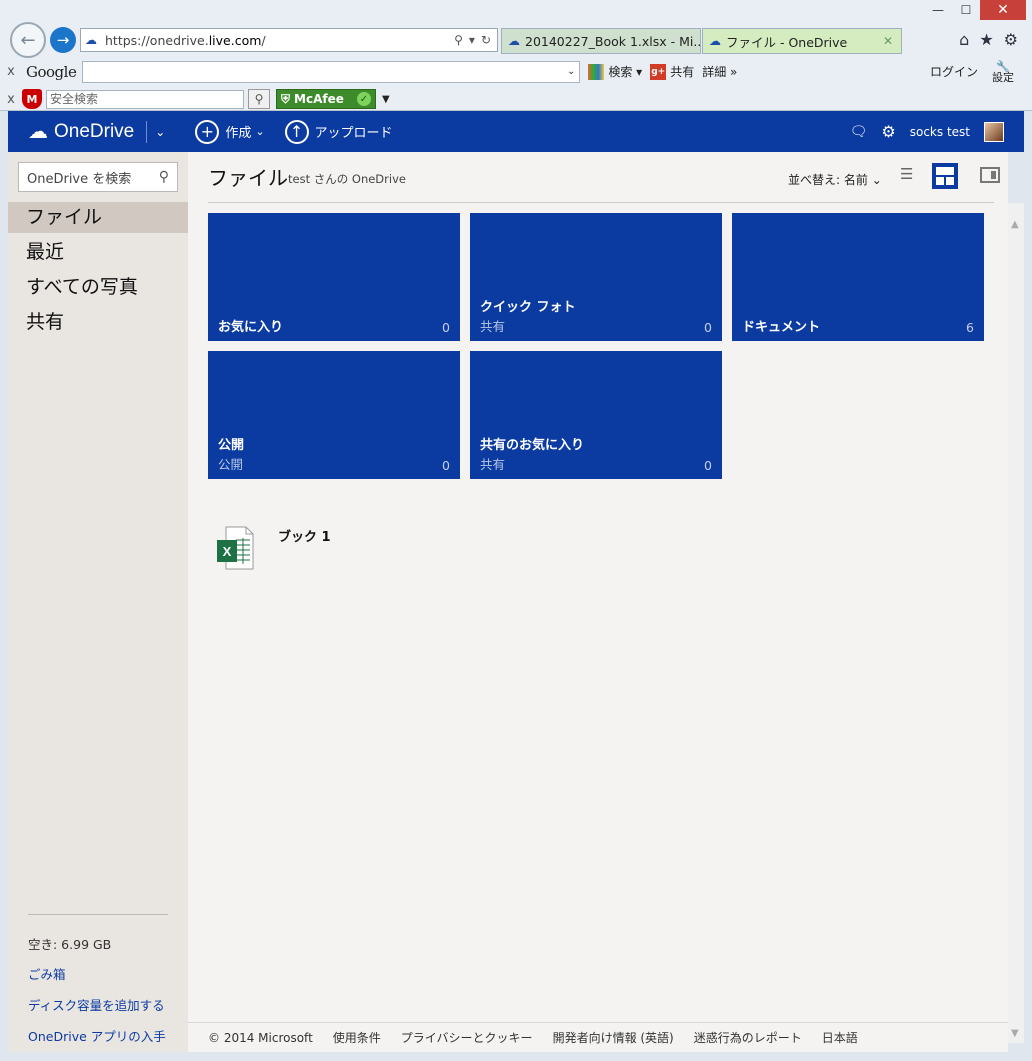 This screenshot has width=1032, height=1061. What do you see at coordinates (486, 40) in the screenshot?
I see `refresh-icon: ↻` at bounding box center [486, 40].